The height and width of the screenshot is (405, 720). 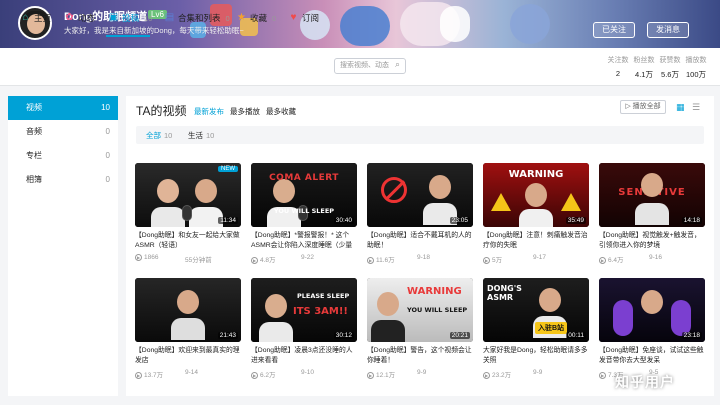 What do you see at coordinates (245, 111) in the screenshot?
I see `sort-most-played: 最多播放` at bounding box center [245, 111].